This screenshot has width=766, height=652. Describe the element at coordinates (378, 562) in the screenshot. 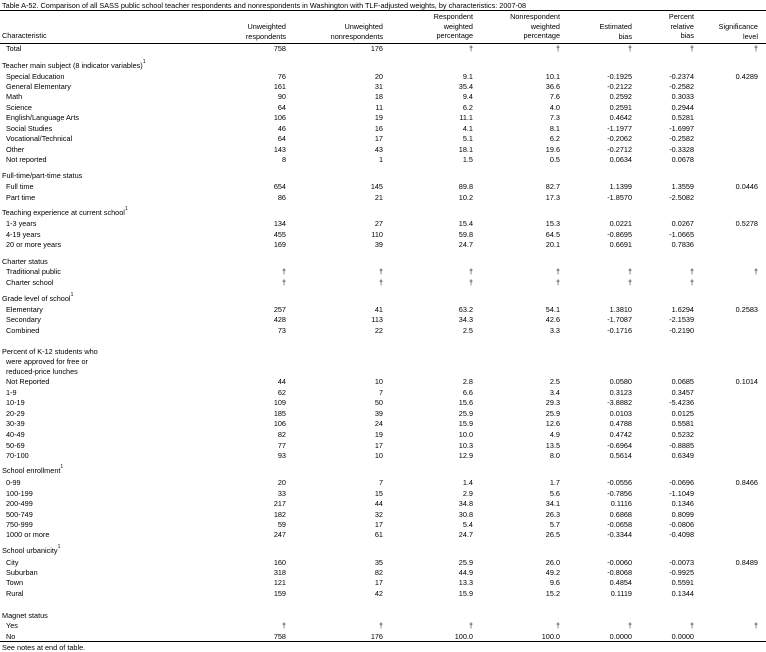

I see `table-cell: 35` at that location.